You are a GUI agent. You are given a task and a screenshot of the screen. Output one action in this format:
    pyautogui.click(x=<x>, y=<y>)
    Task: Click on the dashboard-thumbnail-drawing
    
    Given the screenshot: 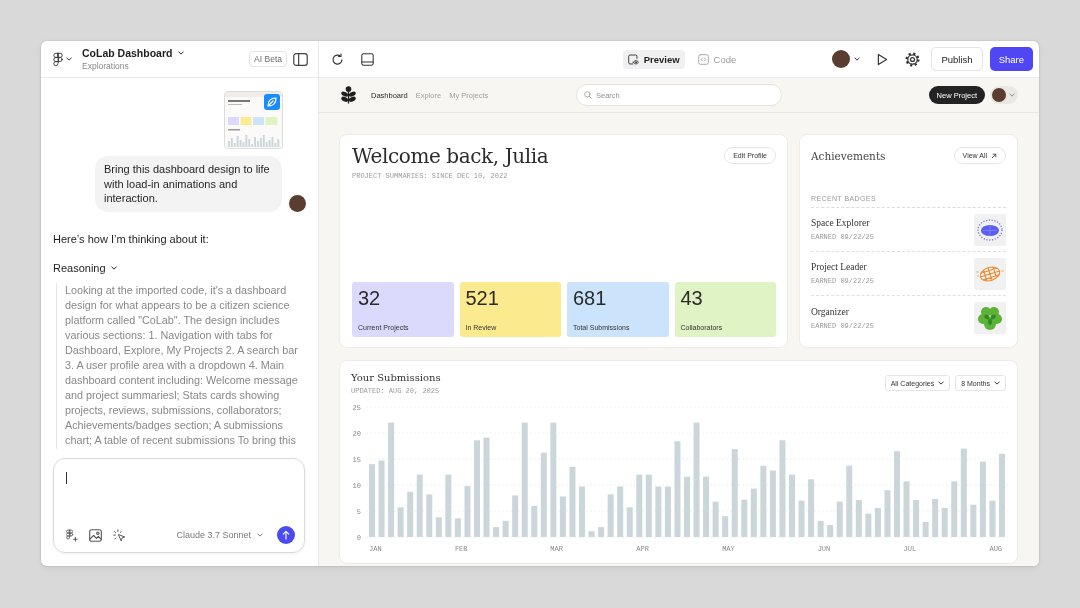 What is the action you would take?
    pyautogui.click(x=253, y=120)
    